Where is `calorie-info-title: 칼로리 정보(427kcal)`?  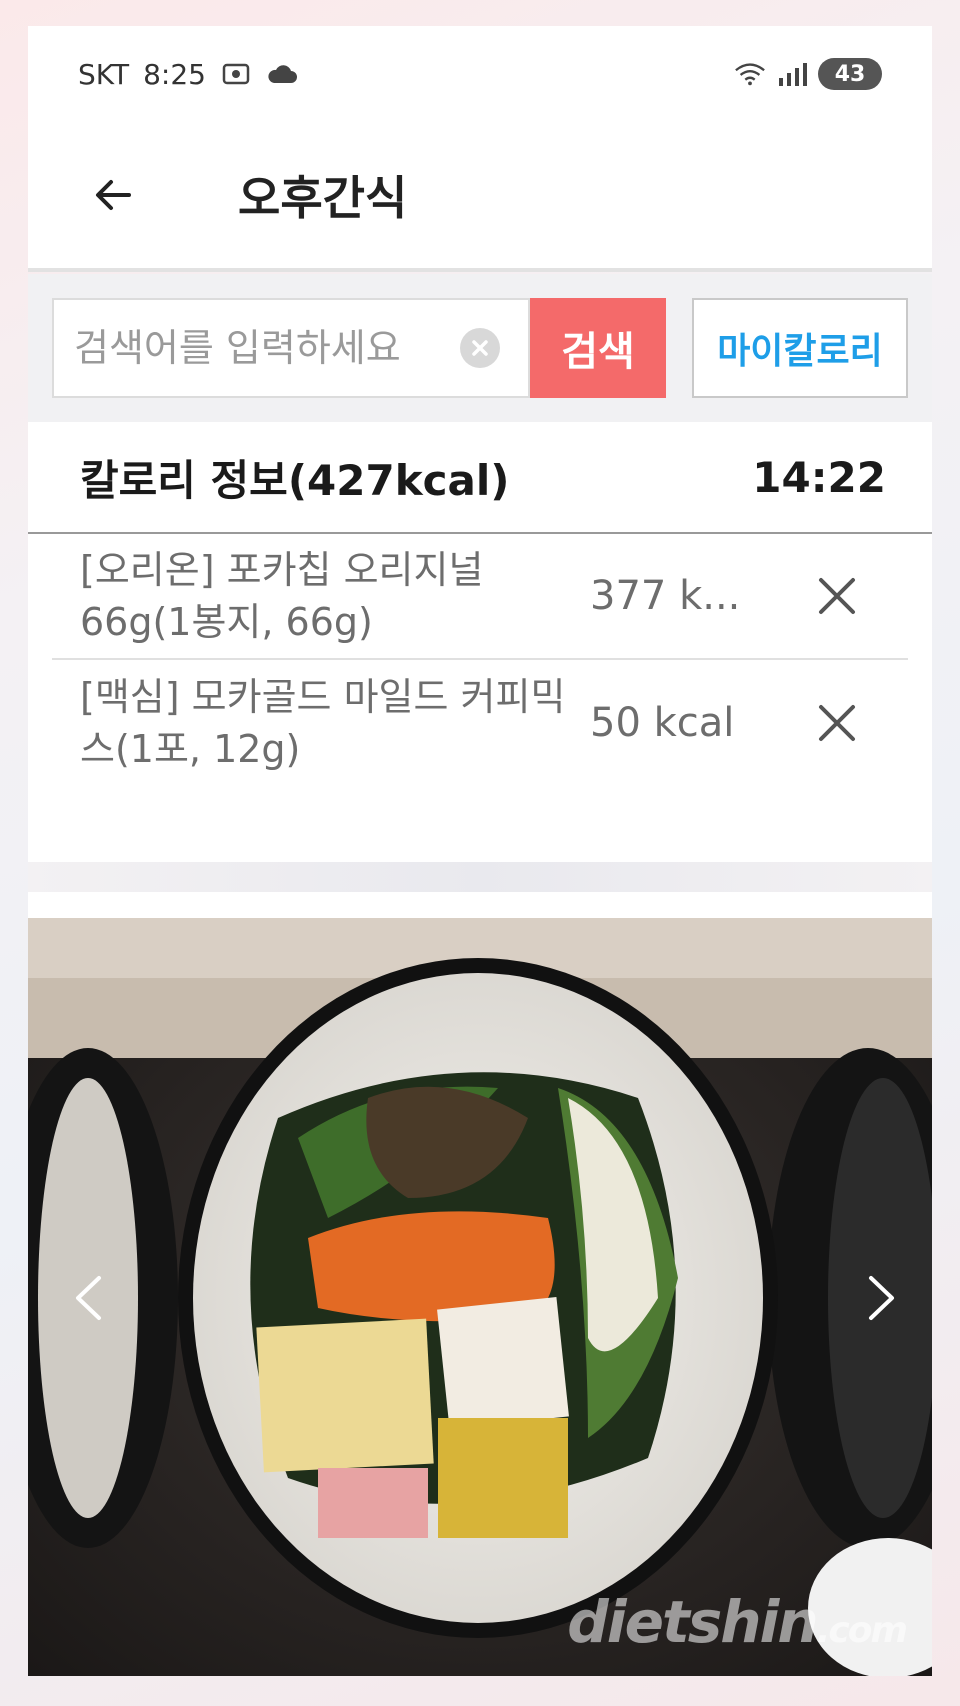 calorie-info-title: 칼로리 정보(427kcal) is located at coordinates (295, 480).